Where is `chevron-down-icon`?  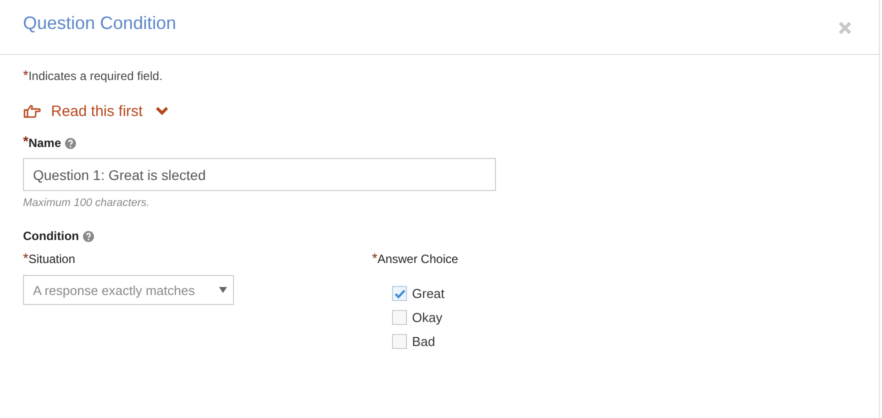 chevron-down-icon is located at coordinates (161, 111).